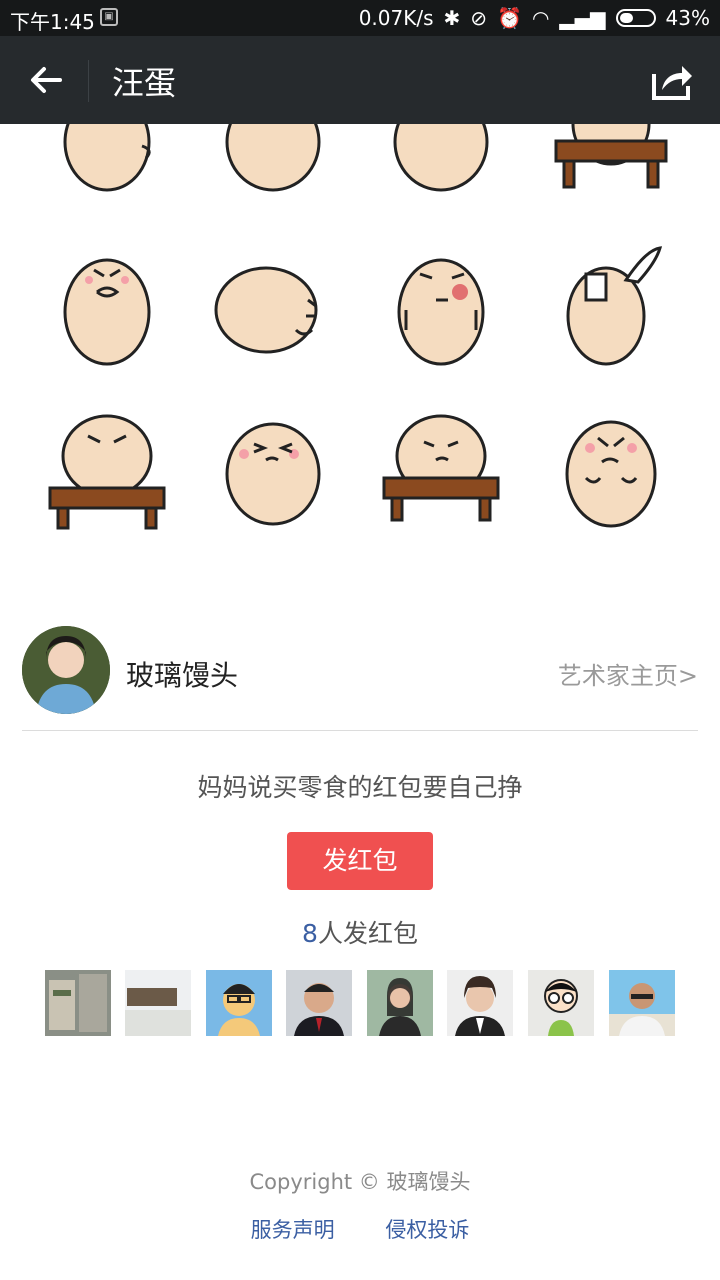  What do you see at coordinates (582, 18) in the screenshot?
I see `signal-icon: ▂▄▆` at bounding box center [582, 18].